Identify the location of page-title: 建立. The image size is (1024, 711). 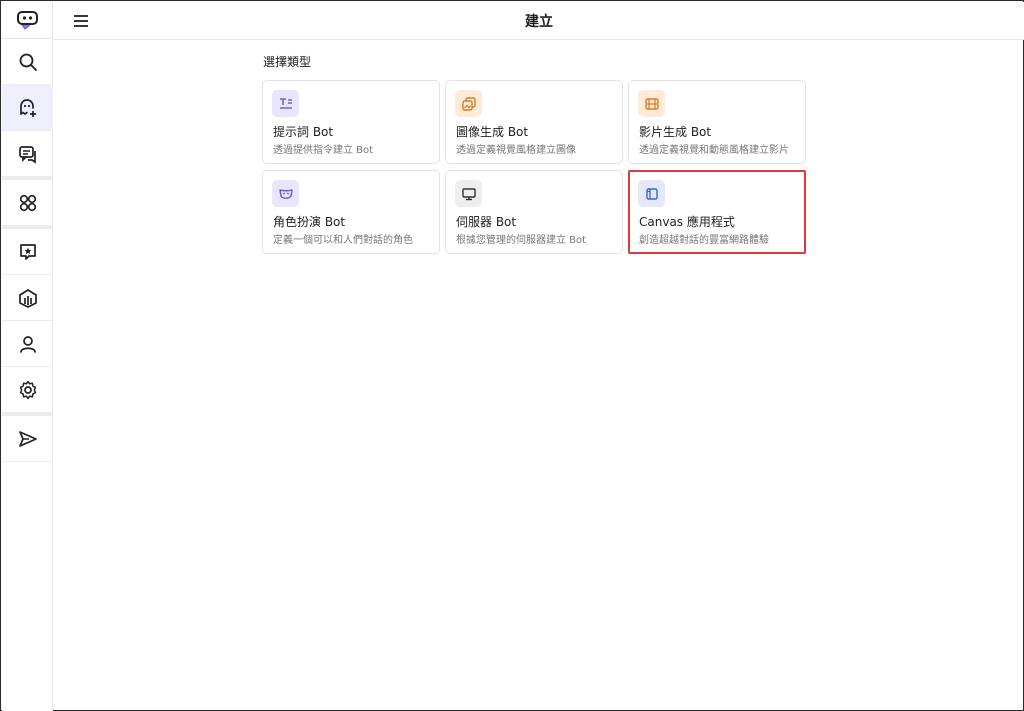
(539, 22).